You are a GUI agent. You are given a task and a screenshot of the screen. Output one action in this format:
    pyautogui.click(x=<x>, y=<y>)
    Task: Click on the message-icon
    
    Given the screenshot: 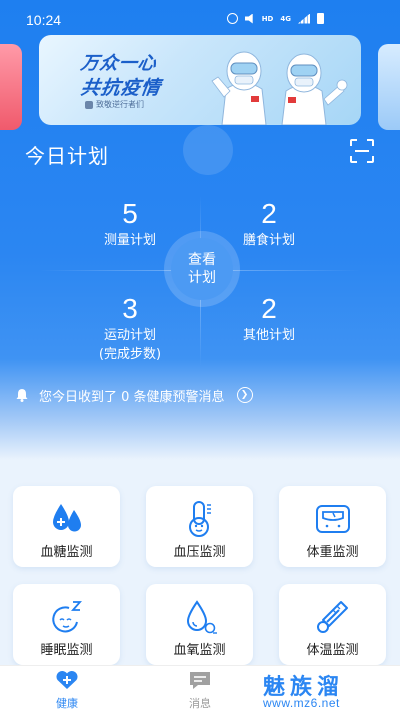 What is the action you would take?
    pyautogui.click(x=200, y=680)
    